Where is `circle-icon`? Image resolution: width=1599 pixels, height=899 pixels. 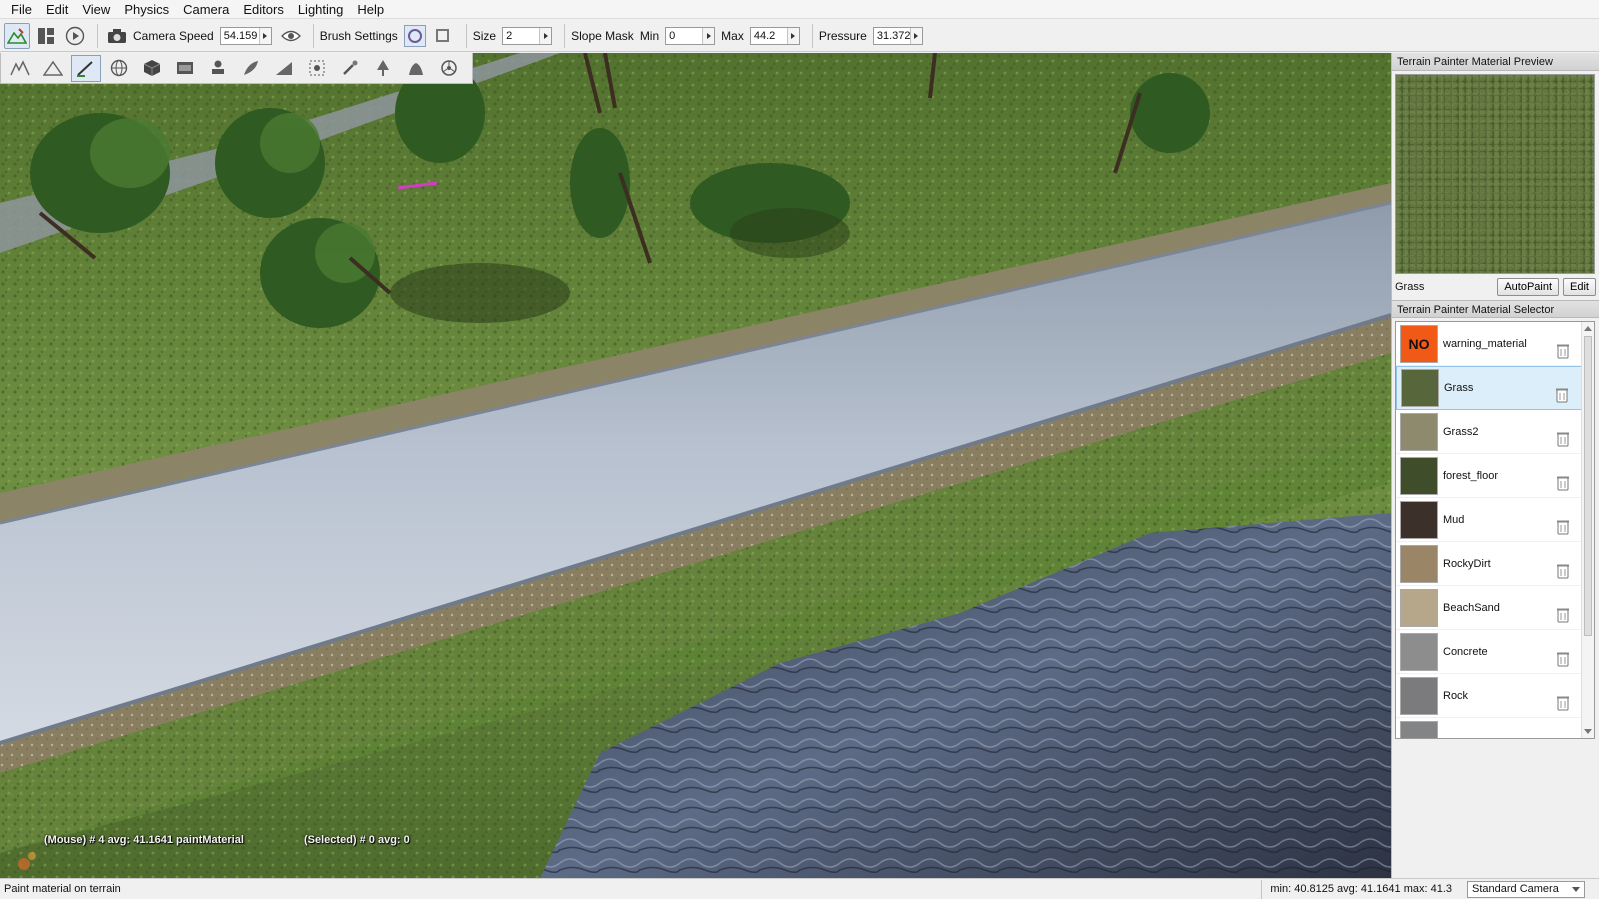
circle-icon is located at coordinates (414, 35).